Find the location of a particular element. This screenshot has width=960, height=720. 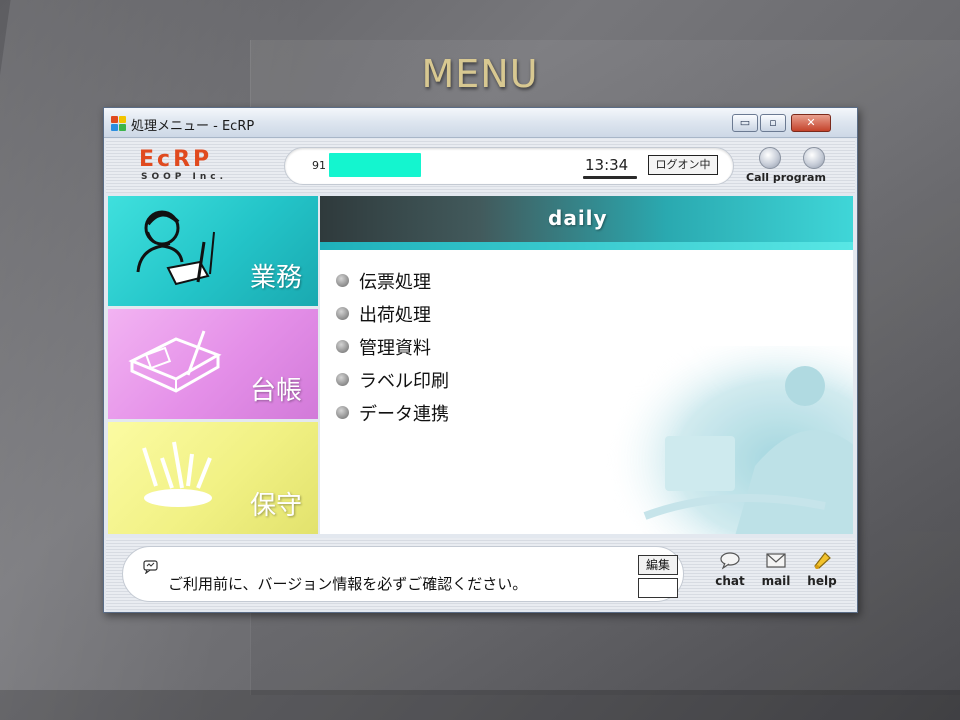

banner-title: daily is located at coordinates (578, 218).